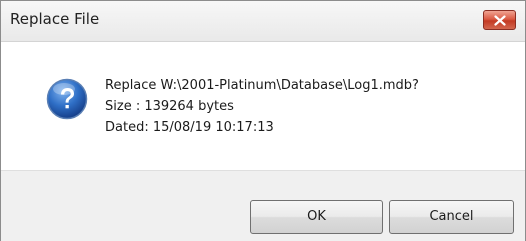 The image size is (526, 241). What do you see at coordinates (67, 99) in the screenshot?
I see `question-icon` at bounding box center [67, 99].